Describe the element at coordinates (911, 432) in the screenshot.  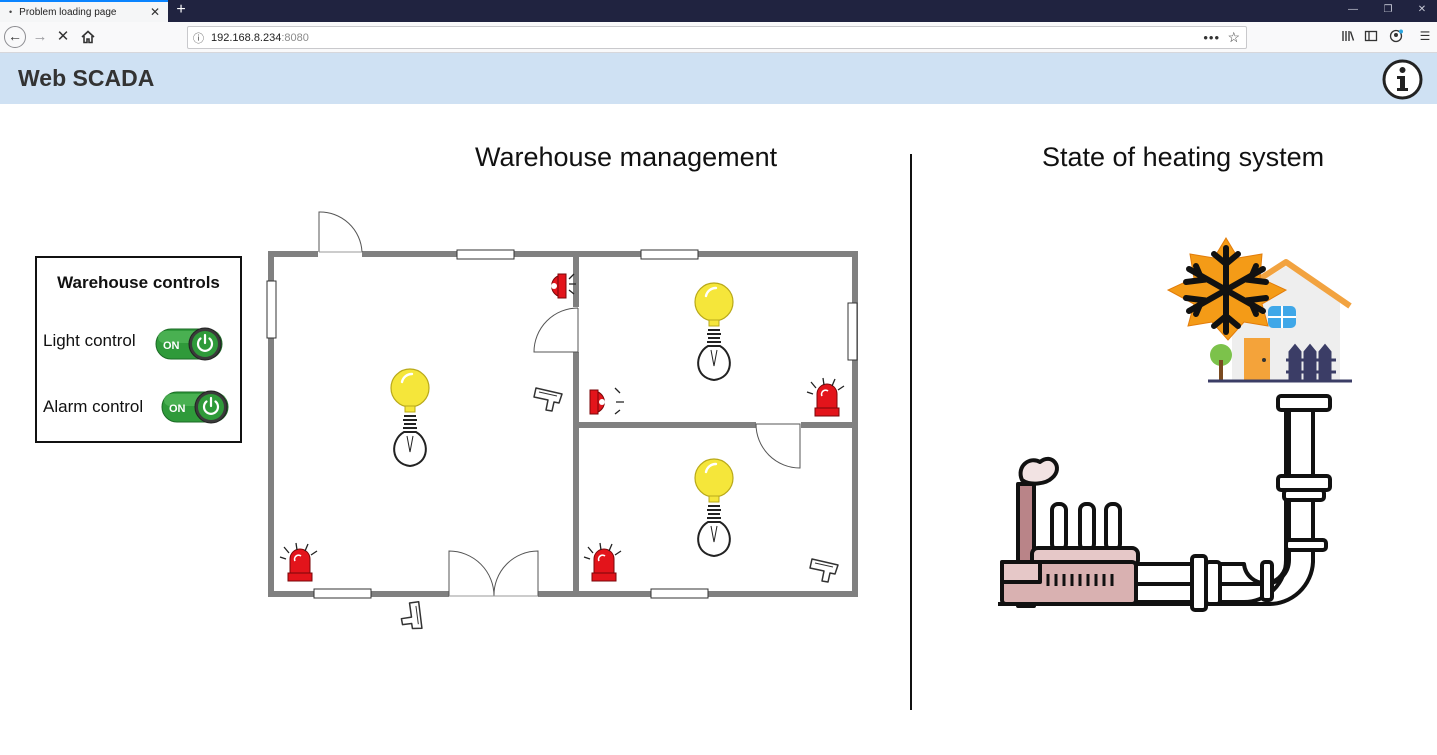
I see `section-divider` at that location.